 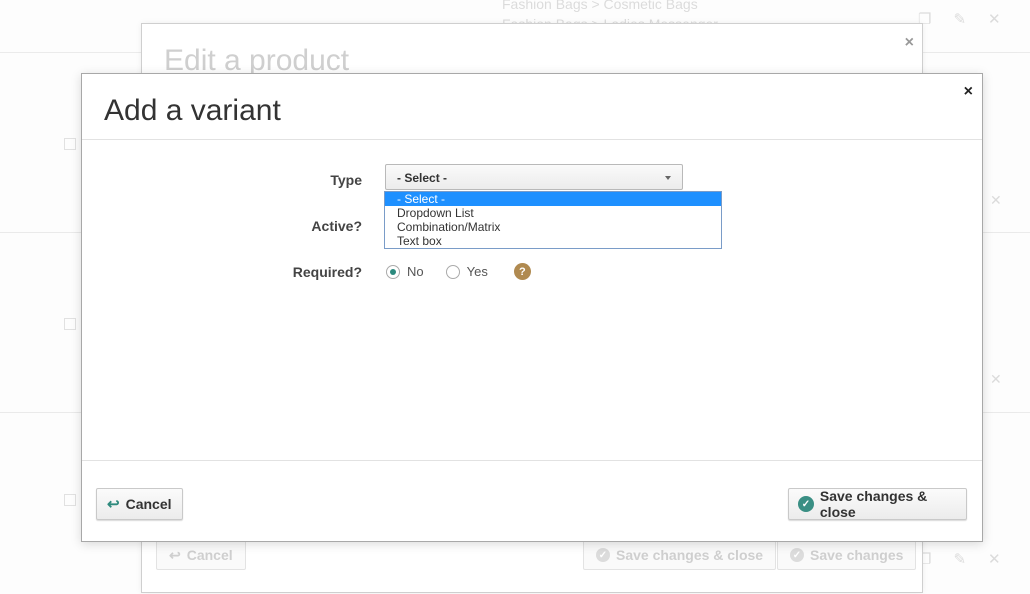 I want to click on type-select: - Select -, so click(x=534, y=177).